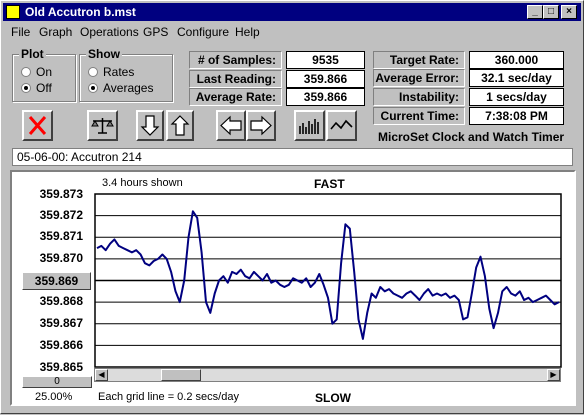  Describe the element at coordinates (203, 32) in the screenshot. I see `menu-configure: Configure` at that location.